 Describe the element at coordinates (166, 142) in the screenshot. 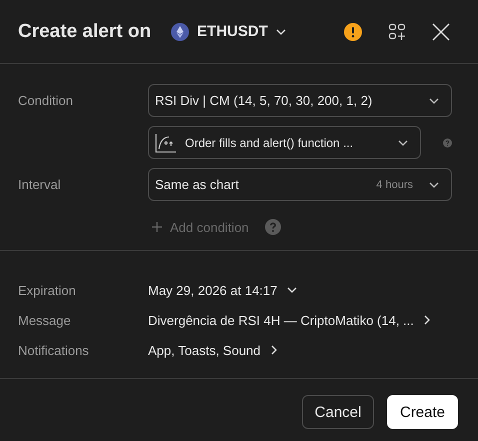

I see `strategy-chart-icon` at that location.